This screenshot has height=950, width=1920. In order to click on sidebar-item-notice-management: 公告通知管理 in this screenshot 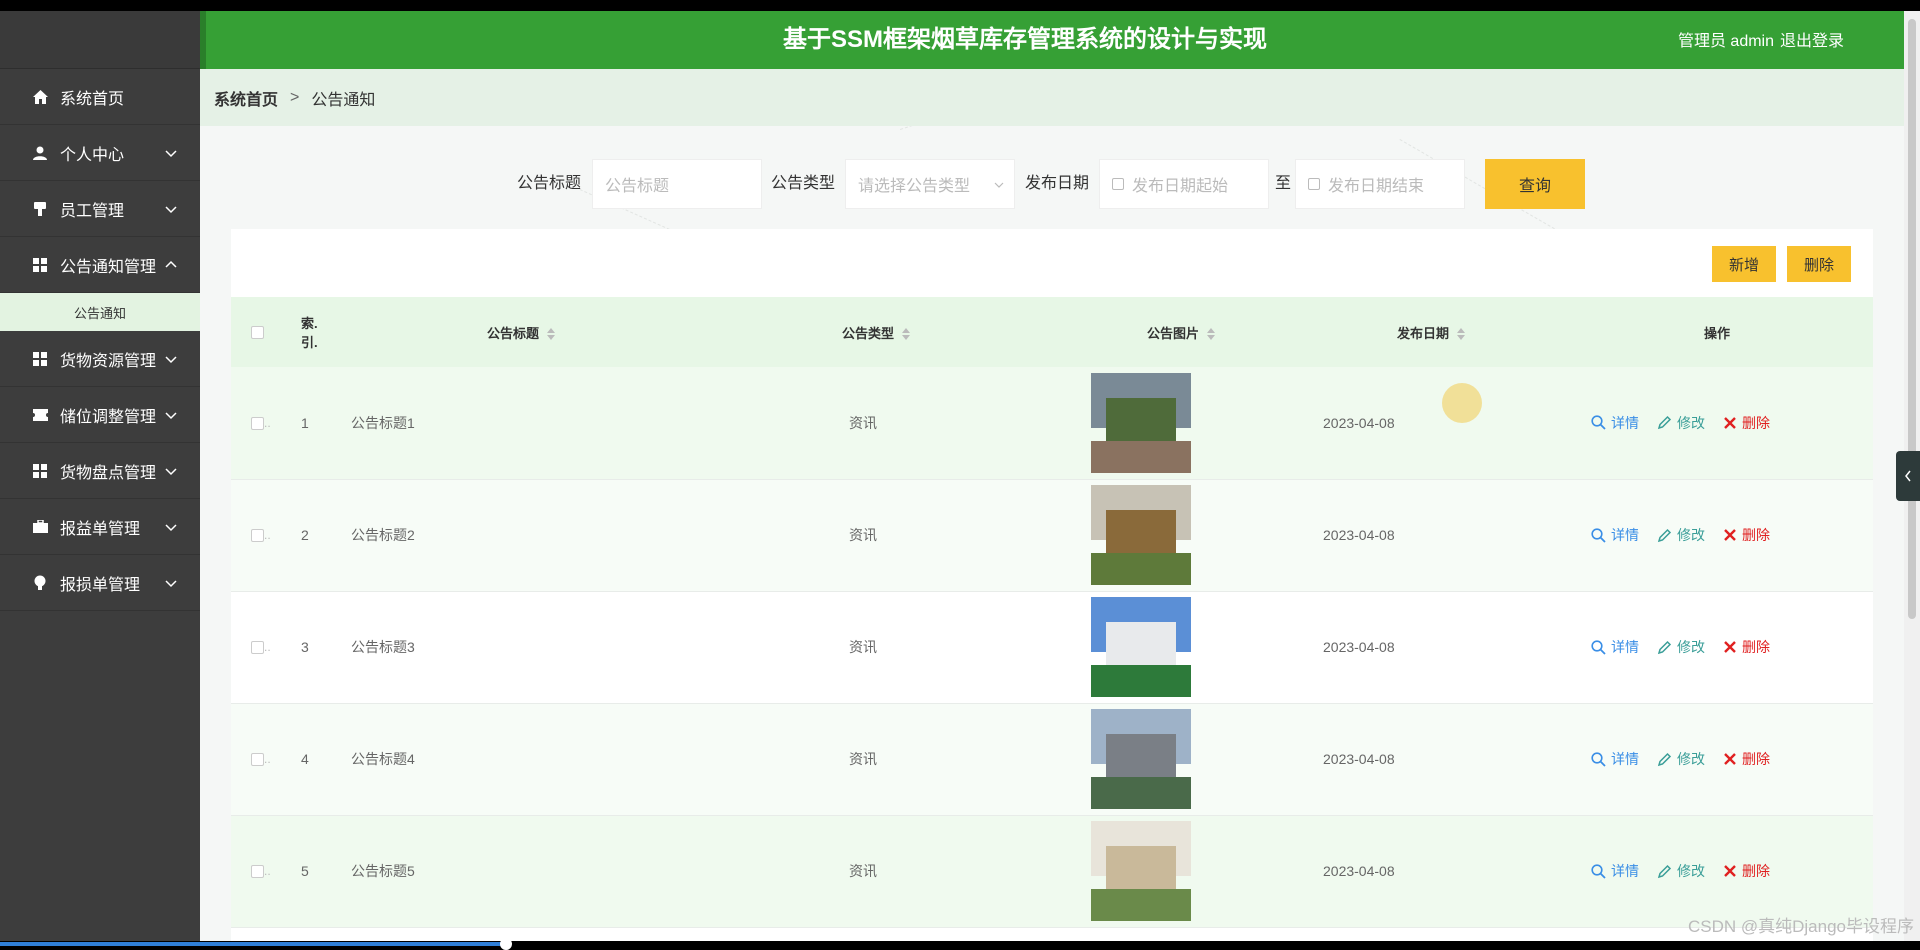, I will do `click(100, 265)`.